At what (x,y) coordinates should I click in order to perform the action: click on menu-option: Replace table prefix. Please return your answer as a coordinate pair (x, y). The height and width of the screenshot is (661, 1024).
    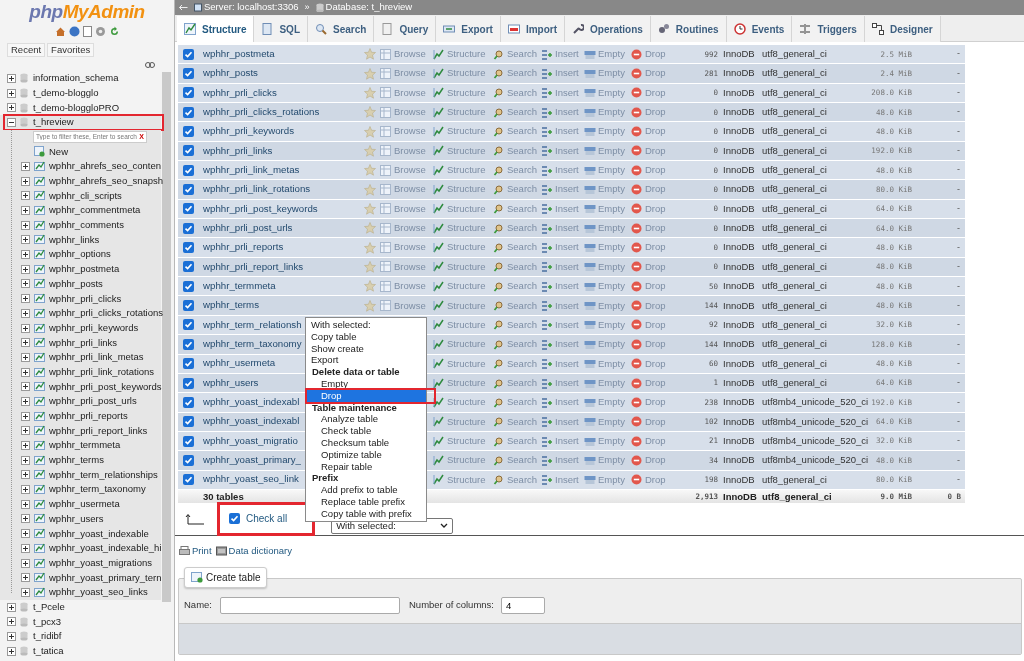
    Looking at the image, I should click on (366, 501).